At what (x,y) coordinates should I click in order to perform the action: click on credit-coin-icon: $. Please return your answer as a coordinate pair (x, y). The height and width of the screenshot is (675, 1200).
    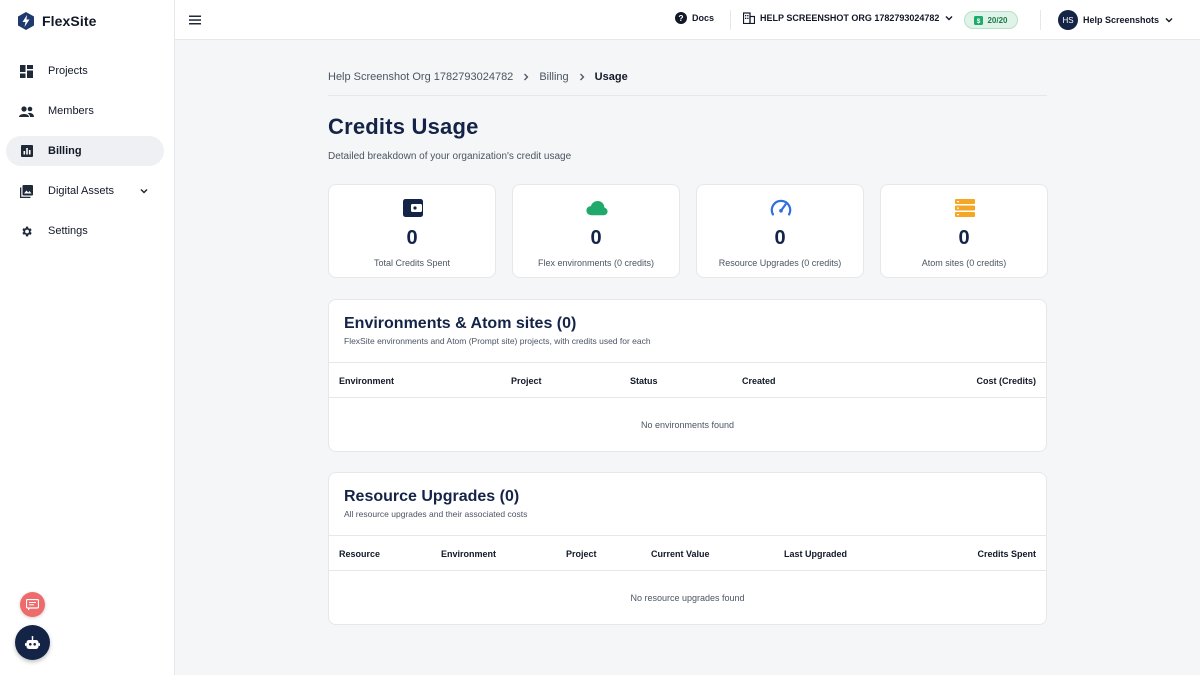
    Looking at the image, I should click on (979, 20).